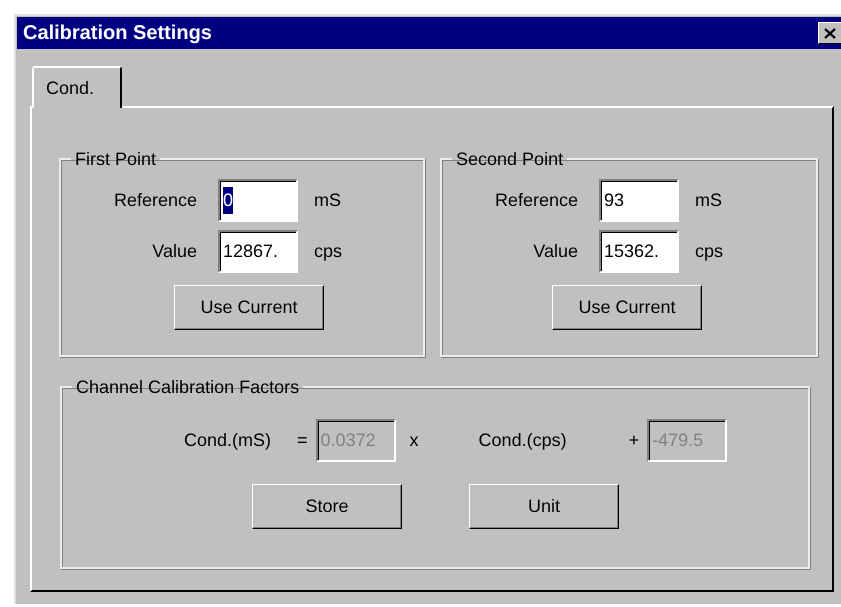 This screenshot has height=607, width=841. Describe the element at coordinates (228, 440) in the screenshot. I see `equation-label: Cond.(mS)` at that location.